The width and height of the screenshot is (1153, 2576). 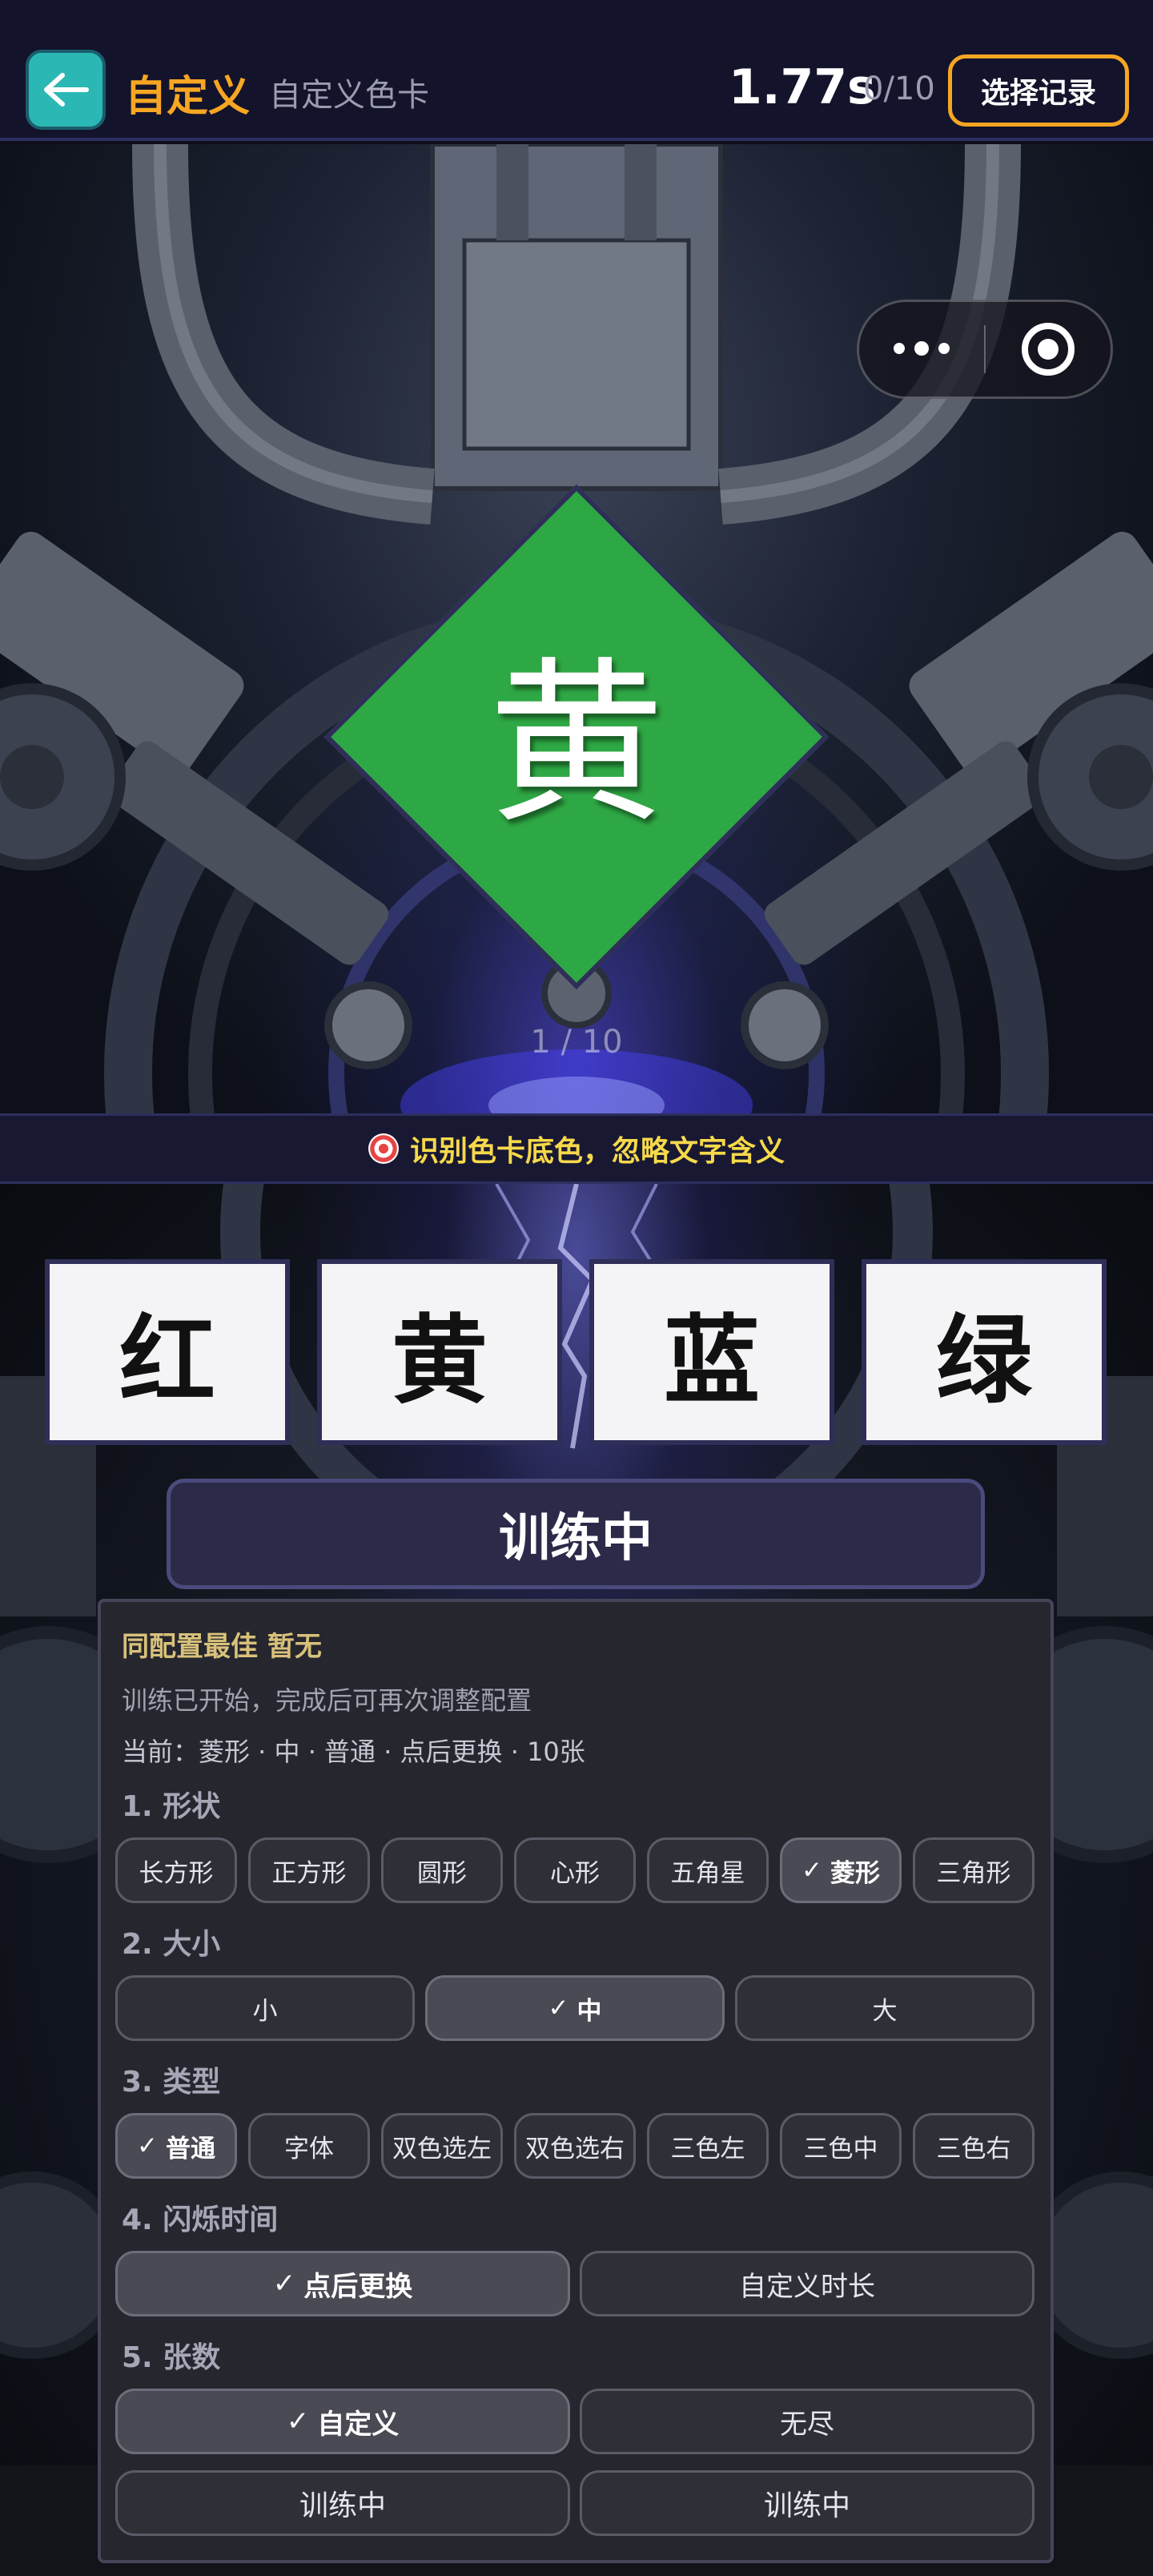 I want to click on option-type-dual-left: 双色选左, so click(x=442, y=2146).